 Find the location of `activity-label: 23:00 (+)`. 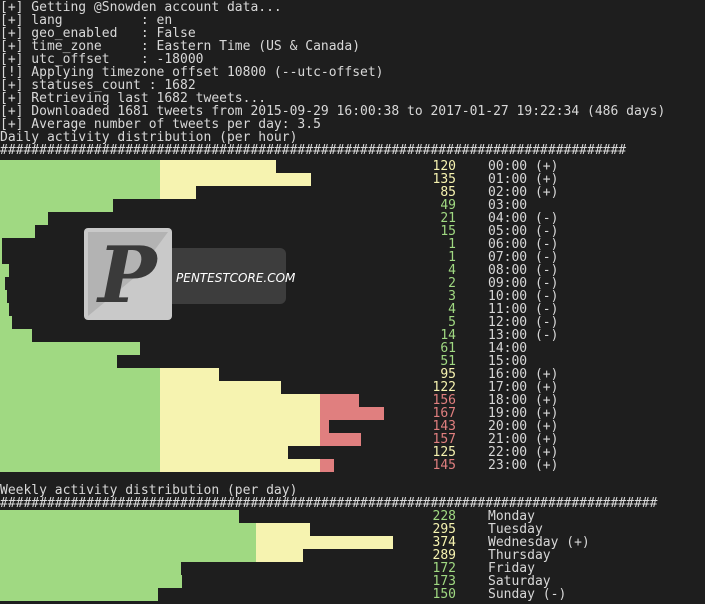

activity-label: 23:00 (+) is located at coordinates (523, 465).